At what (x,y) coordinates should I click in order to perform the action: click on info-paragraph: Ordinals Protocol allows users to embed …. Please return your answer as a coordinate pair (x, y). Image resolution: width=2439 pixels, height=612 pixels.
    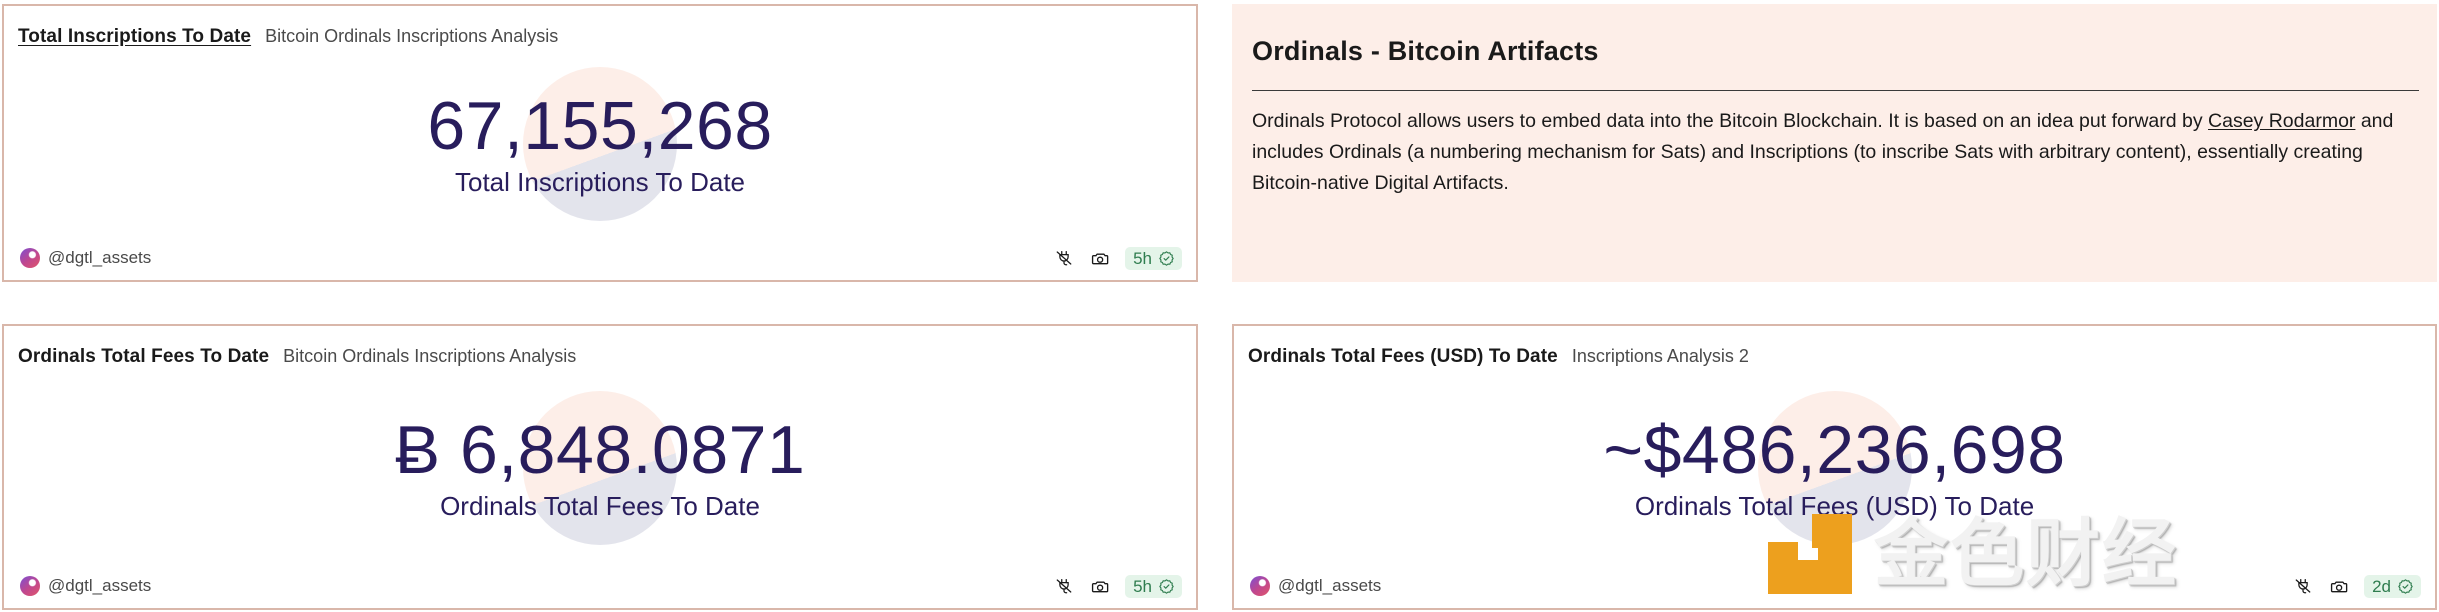
    Looking at the image, I should click on (1835, 152).